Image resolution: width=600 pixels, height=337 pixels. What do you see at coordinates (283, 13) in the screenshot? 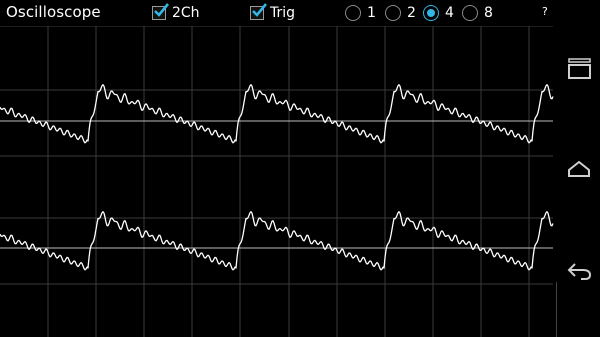
I see `trigger-label: Trig` at bounding box center [283, 13].